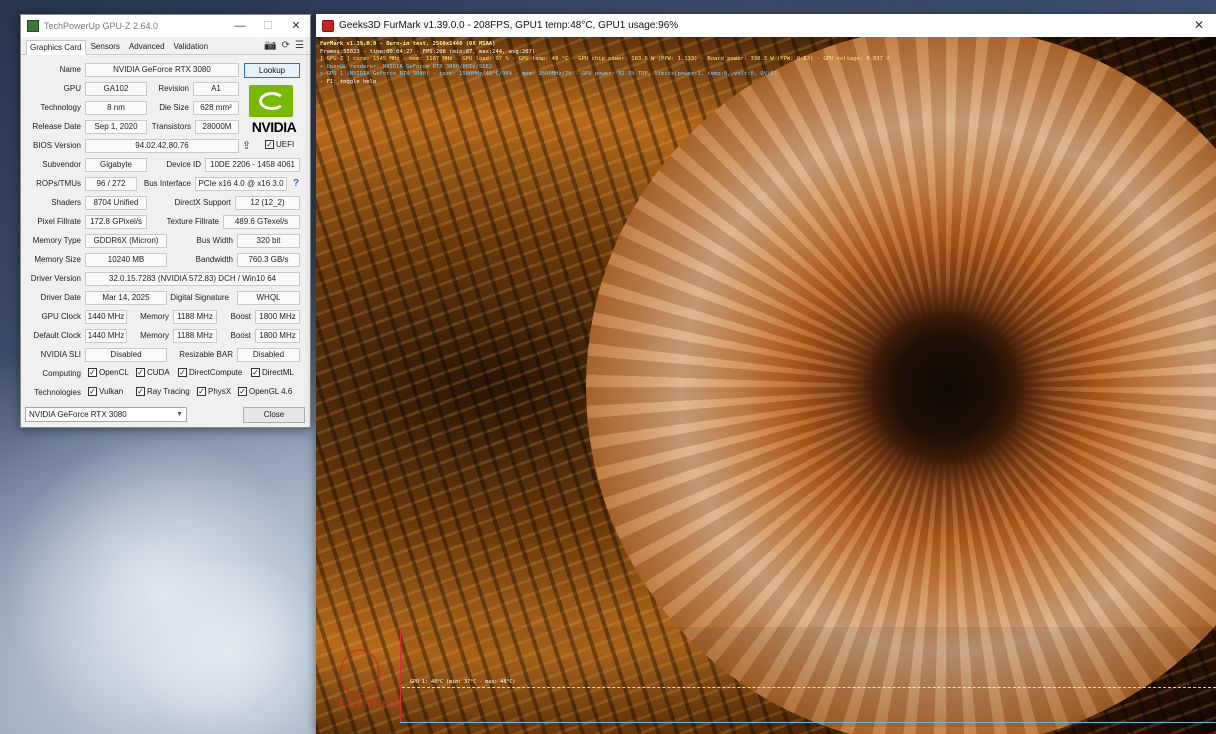 This screenshot has width=1216, height=734. I want to click on directx-support-value: 12 (12_2), so click(267, 203).